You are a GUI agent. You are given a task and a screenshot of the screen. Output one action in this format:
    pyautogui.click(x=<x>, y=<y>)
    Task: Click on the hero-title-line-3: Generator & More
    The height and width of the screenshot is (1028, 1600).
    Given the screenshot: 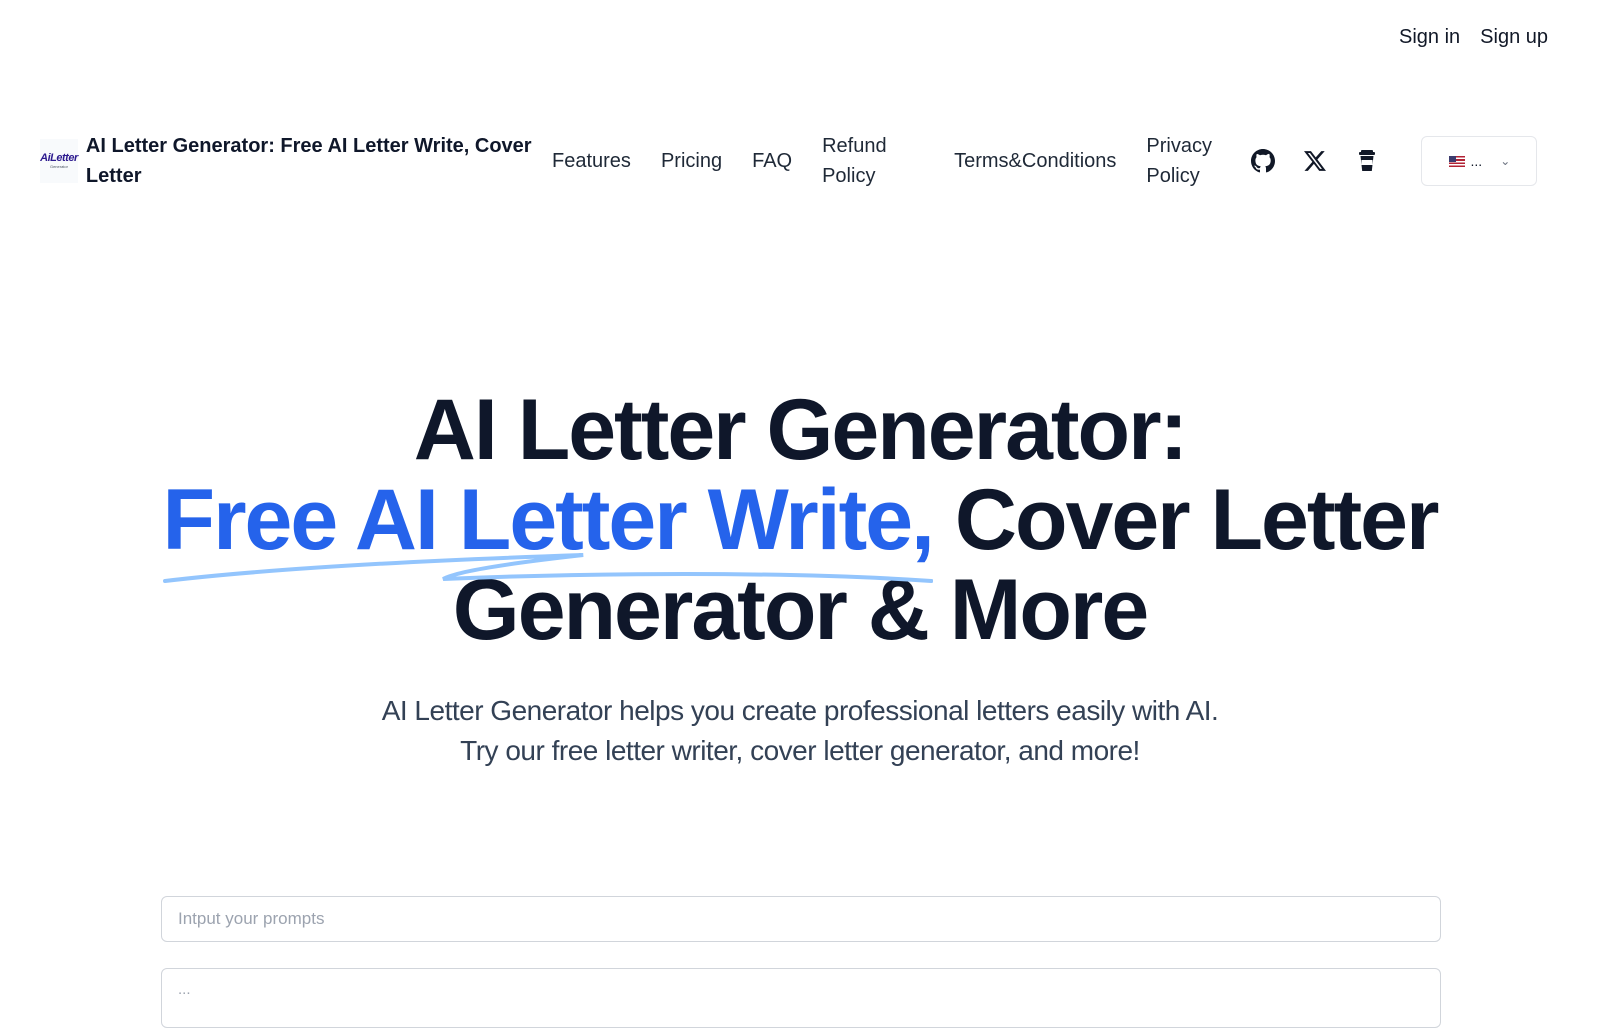 What is the action you would take?
    pyautogui.click(x=800, y=610)
    